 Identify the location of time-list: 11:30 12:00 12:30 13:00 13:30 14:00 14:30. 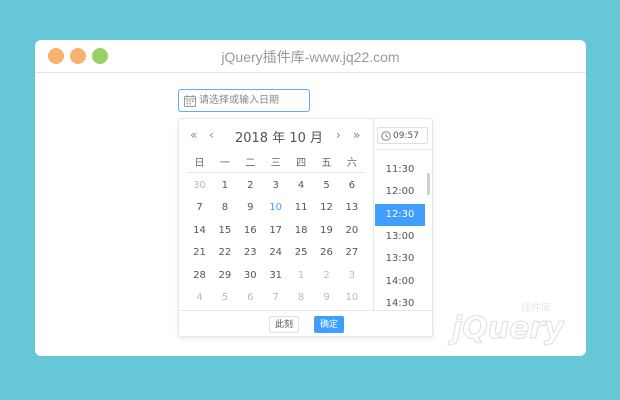
(402, 234).